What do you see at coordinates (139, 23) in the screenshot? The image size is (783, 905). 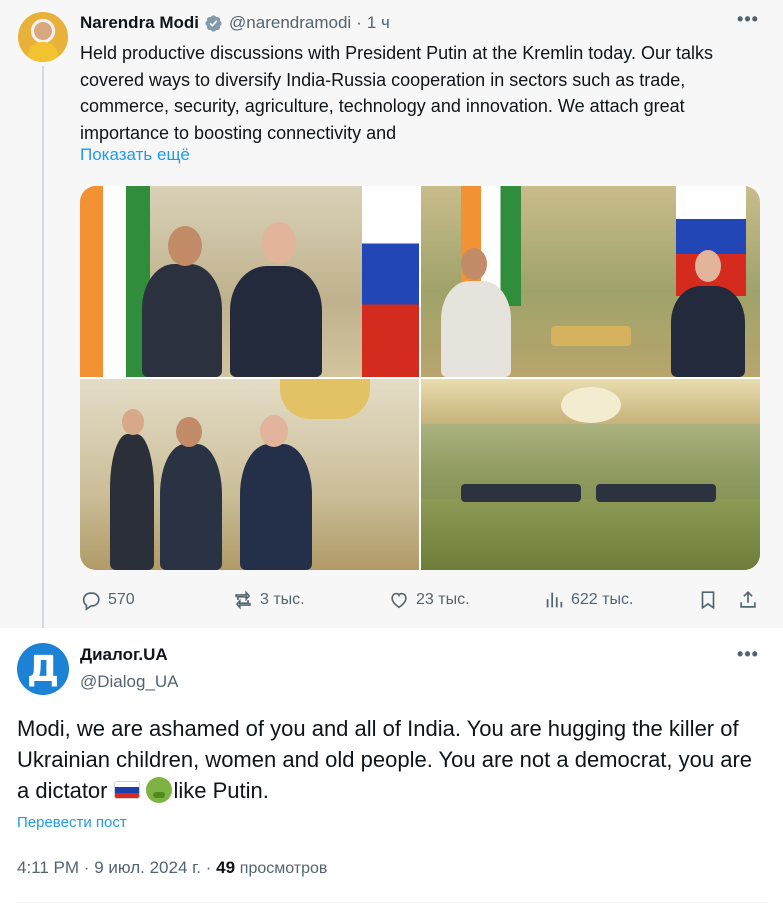 I see `author-name: Narendra Modi` at bounding box center [139, 23].